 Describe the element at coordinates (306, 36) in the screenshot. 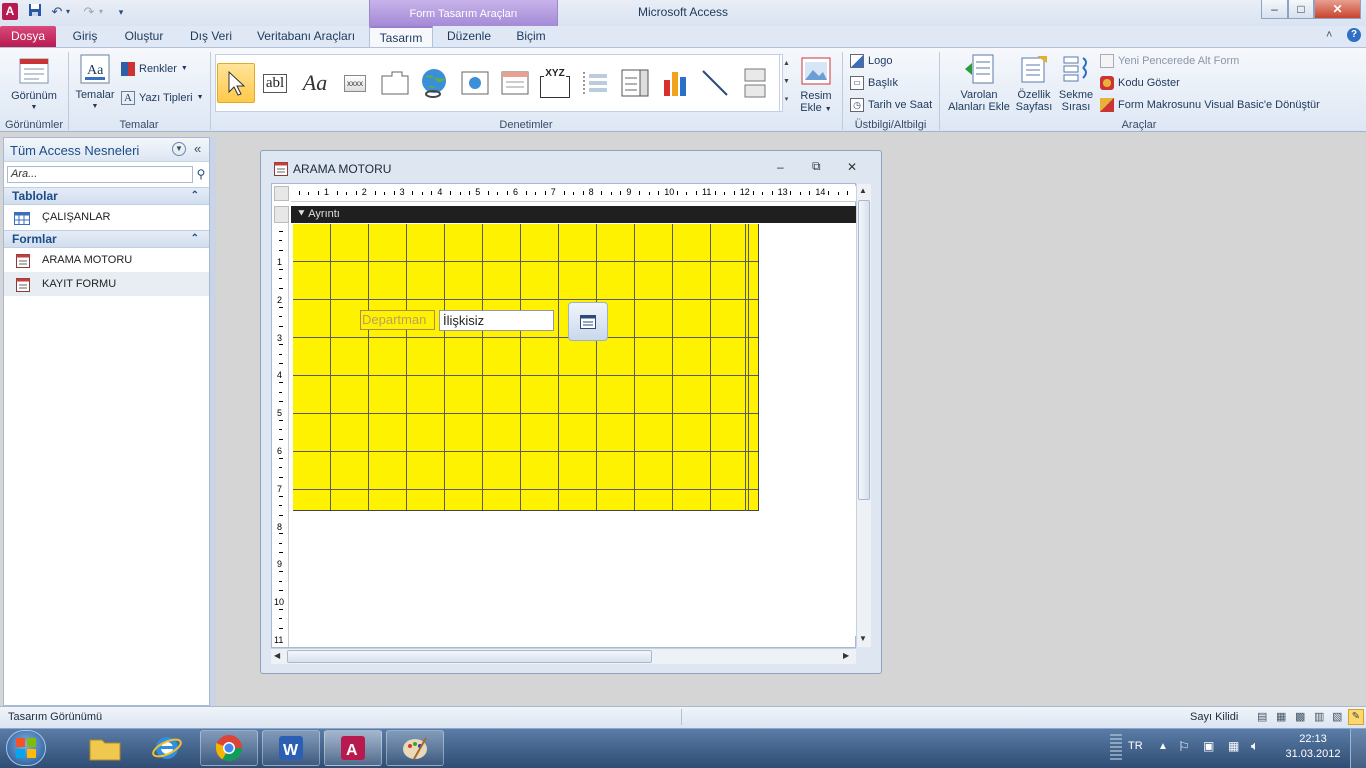

I see `tab-database-tools: Veritabanı Araçları` at that location.